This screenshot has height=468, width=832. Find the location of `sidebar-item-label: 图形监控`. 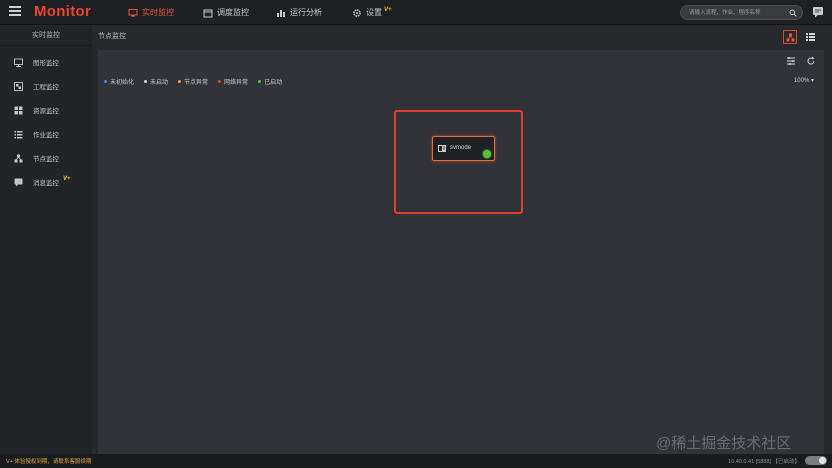

sidebar-item-label: 图形监控 is located at coordinates (46, 63).